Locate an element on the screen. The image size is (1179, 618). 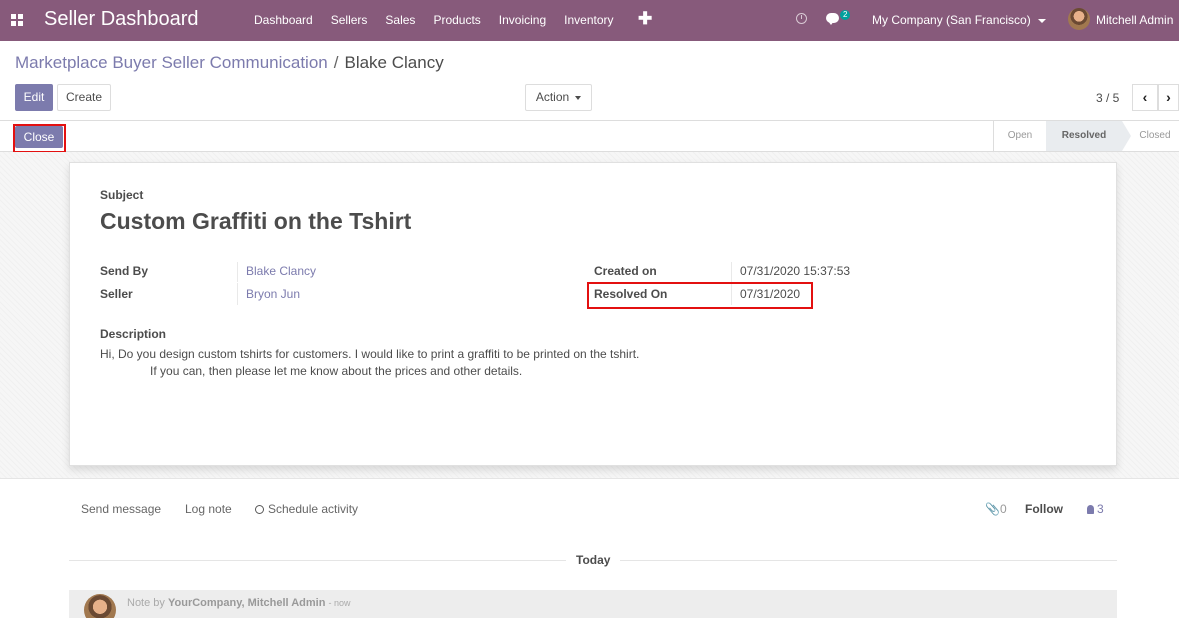
attachments-count: 0 is located at coordinates (1003, 509).